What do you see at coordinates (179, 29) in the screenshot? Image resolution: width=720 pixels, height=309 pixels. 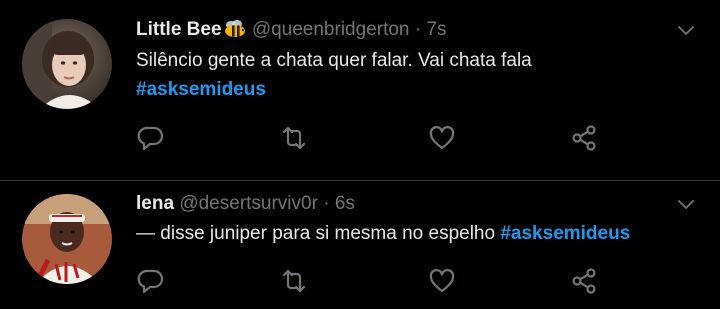 I see `display-name: Little Bee` at bounding box center [179, 29].